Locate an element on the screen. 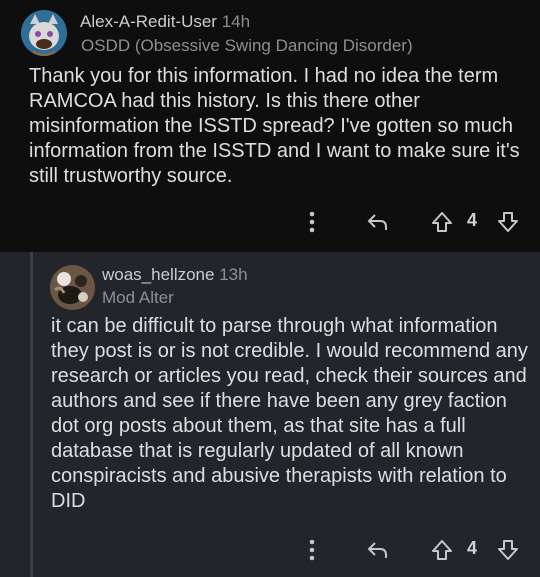  username-line: Alex-A-Redit-User 14h is located at coordinates (165, 22).